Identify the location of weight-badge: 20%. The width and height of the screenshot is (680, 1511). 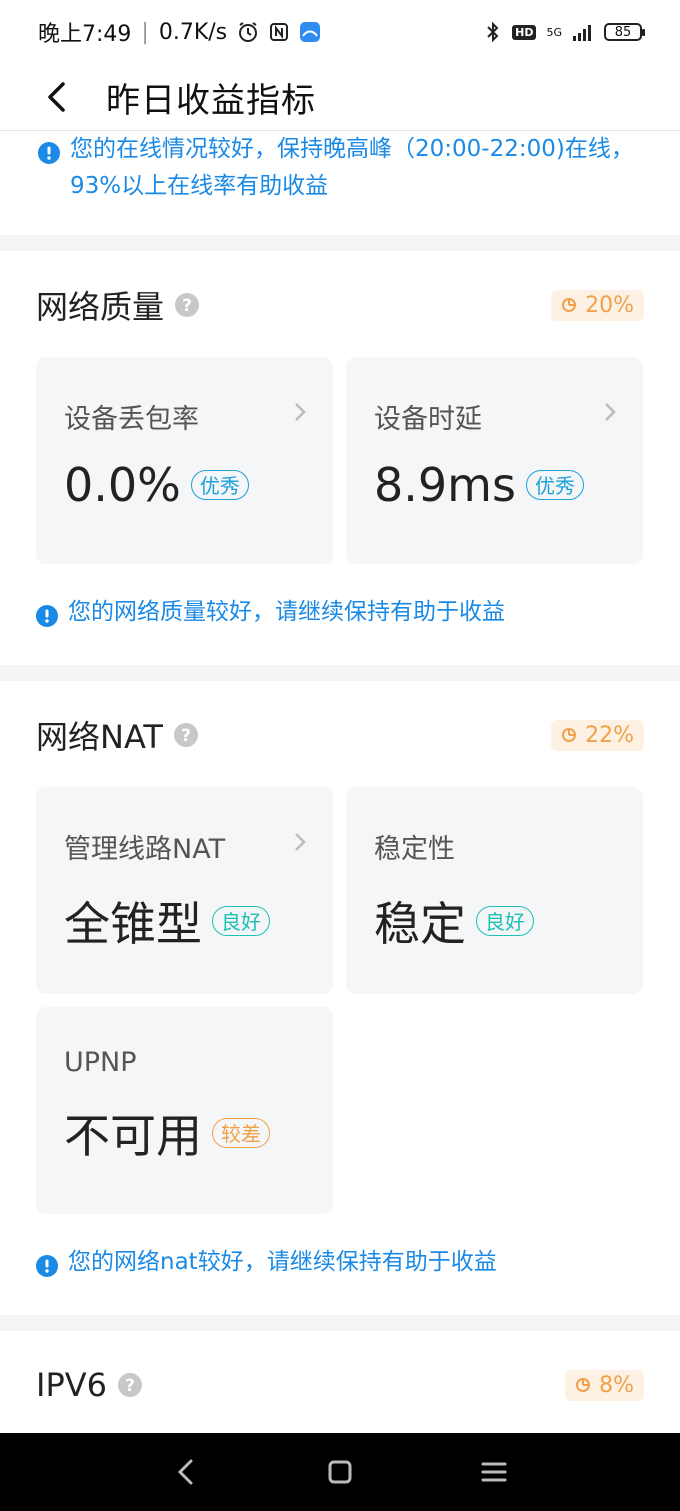
(597, 305).